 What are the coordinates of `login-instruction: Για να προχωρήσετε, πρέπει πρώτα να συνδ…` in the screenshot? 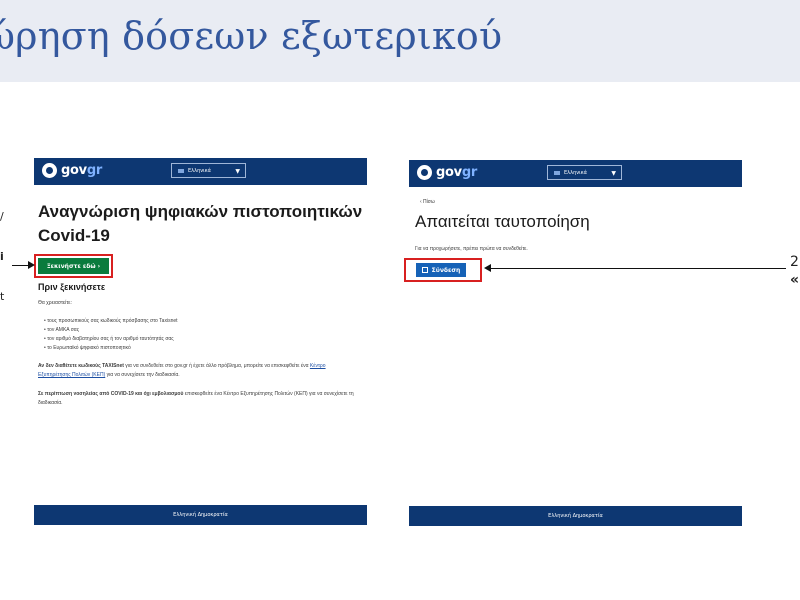 It's located at (471, 249).